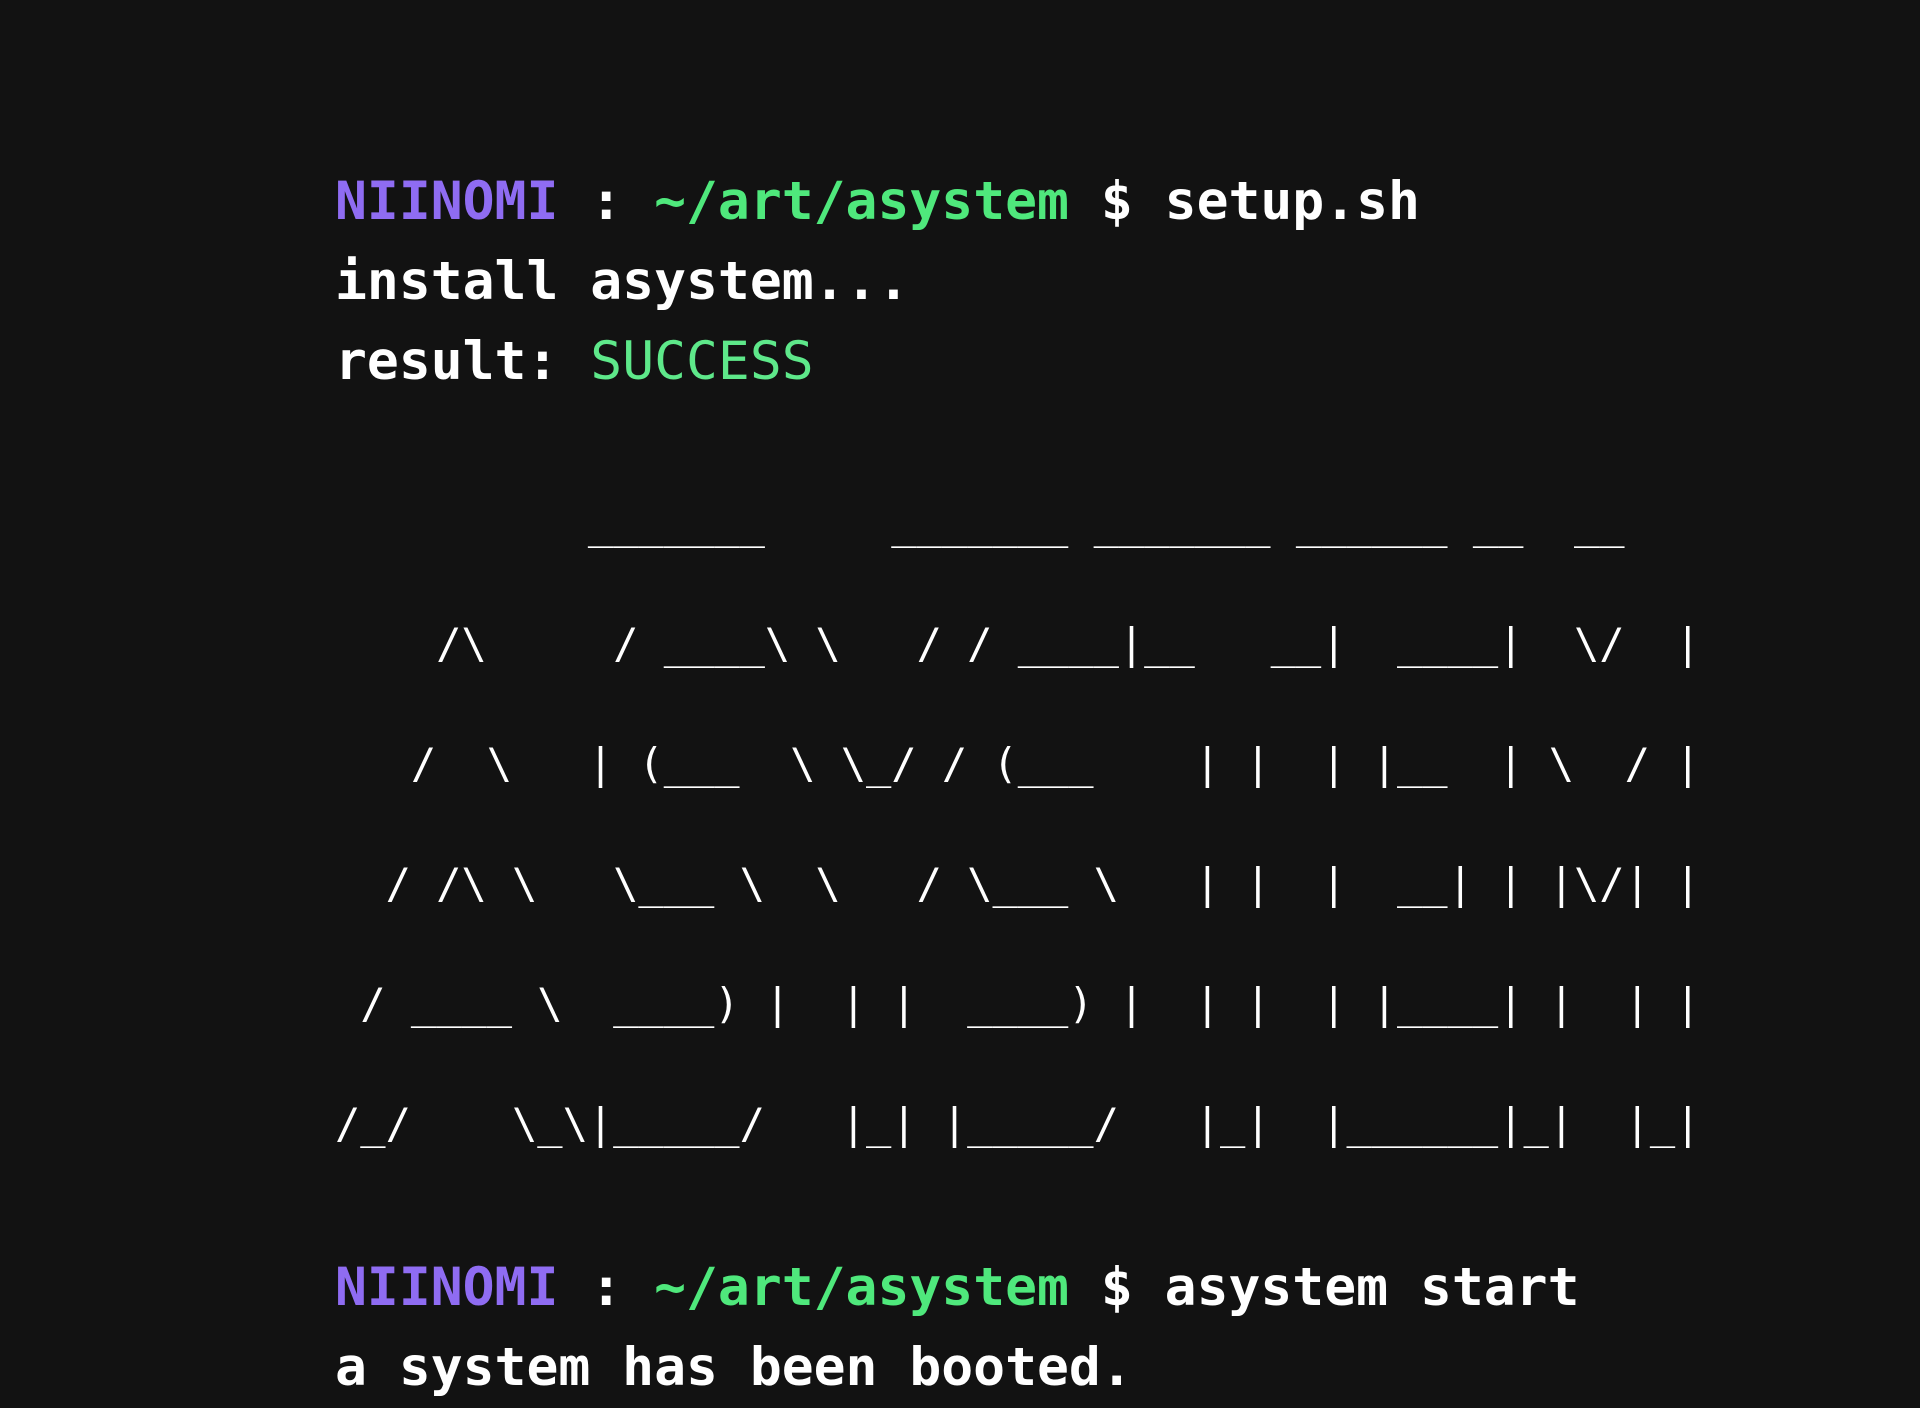 Image resolution: width=1920 pixels, height=1408 pixels. I want to click on prompt-line-2: NIINOMI : ~/art/asystem $ asystem start, so click(1110, 1288).